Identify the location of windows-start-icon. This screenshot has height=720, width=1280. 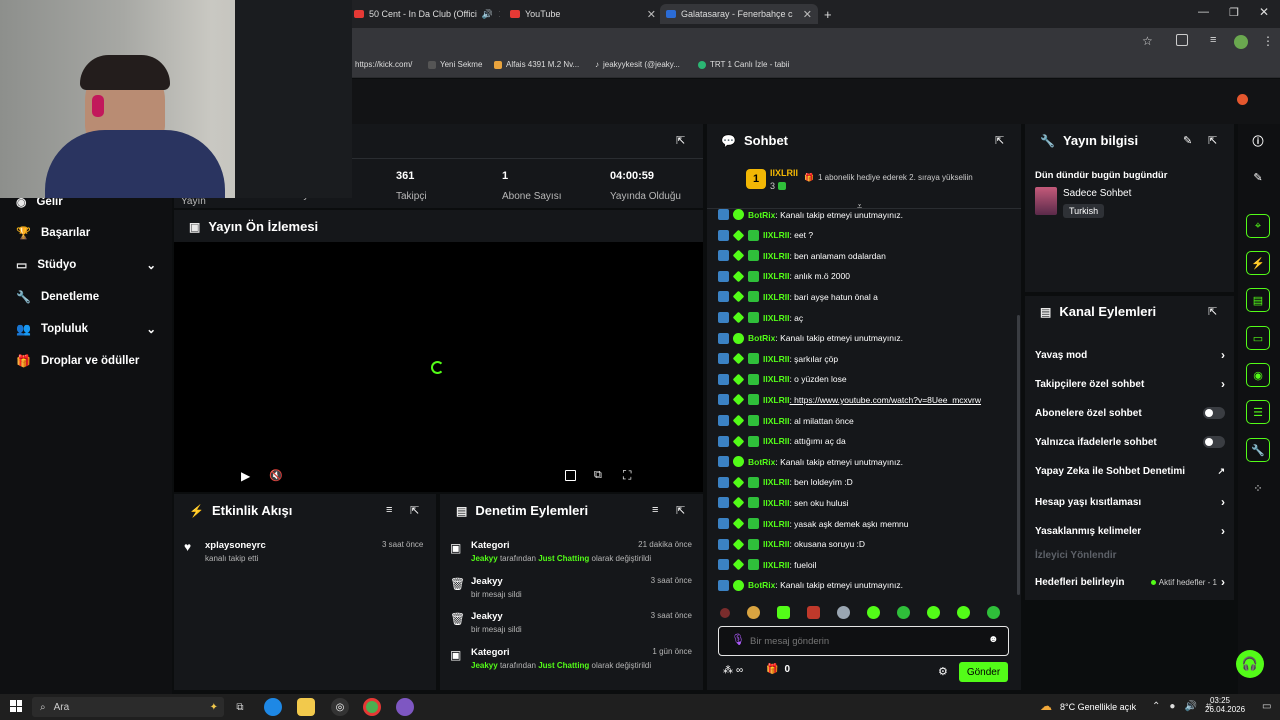
(16, 706).